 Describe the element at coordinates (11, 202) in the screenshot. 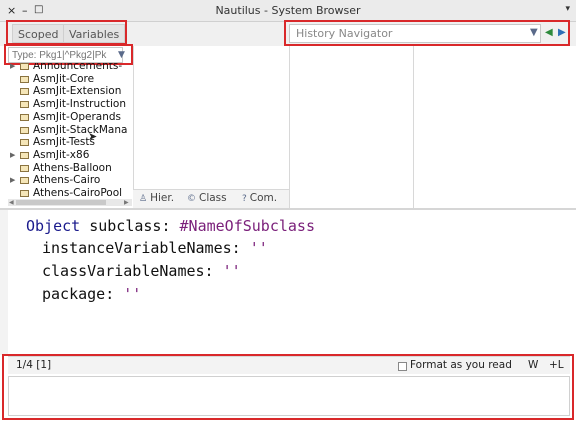

I see `scroll-left-icon: ◀` at that location.